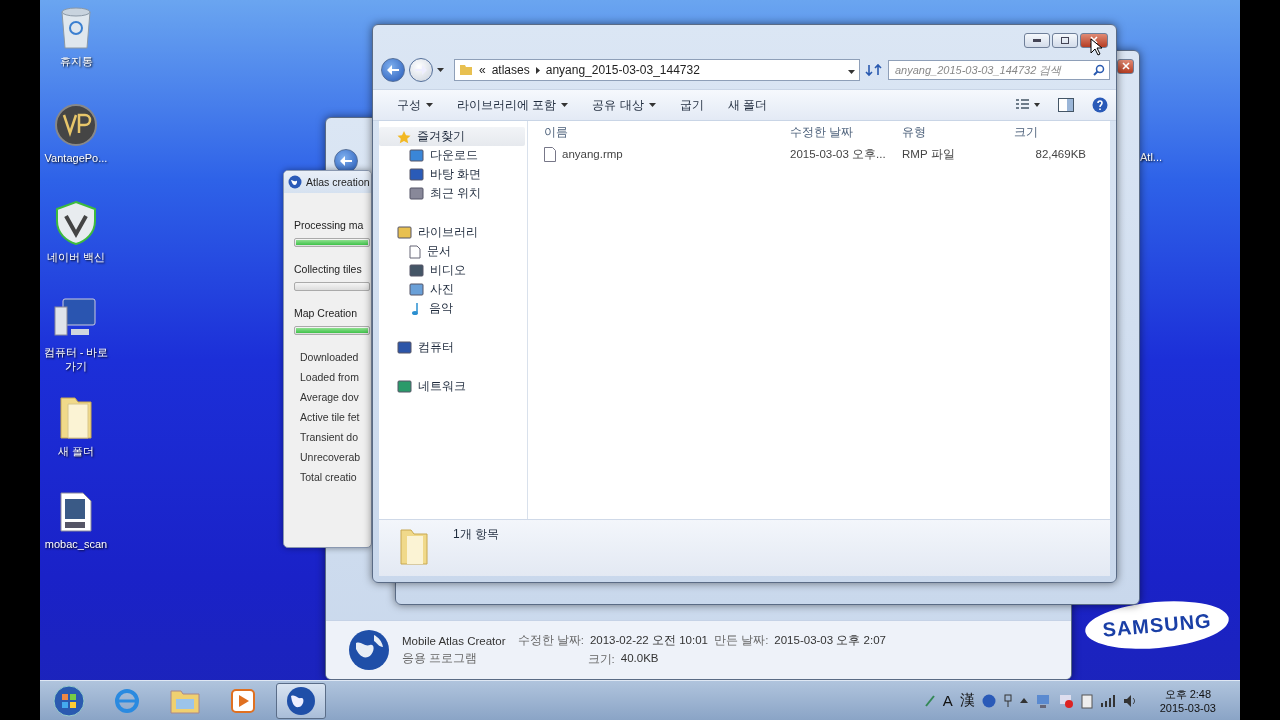 The height and width of the screenshot is (720, 1280). What do you see at coordinates (440, 658) in the screenshot?
I see `program-type: 응용 프로그램` at bounding box center [440, 658].